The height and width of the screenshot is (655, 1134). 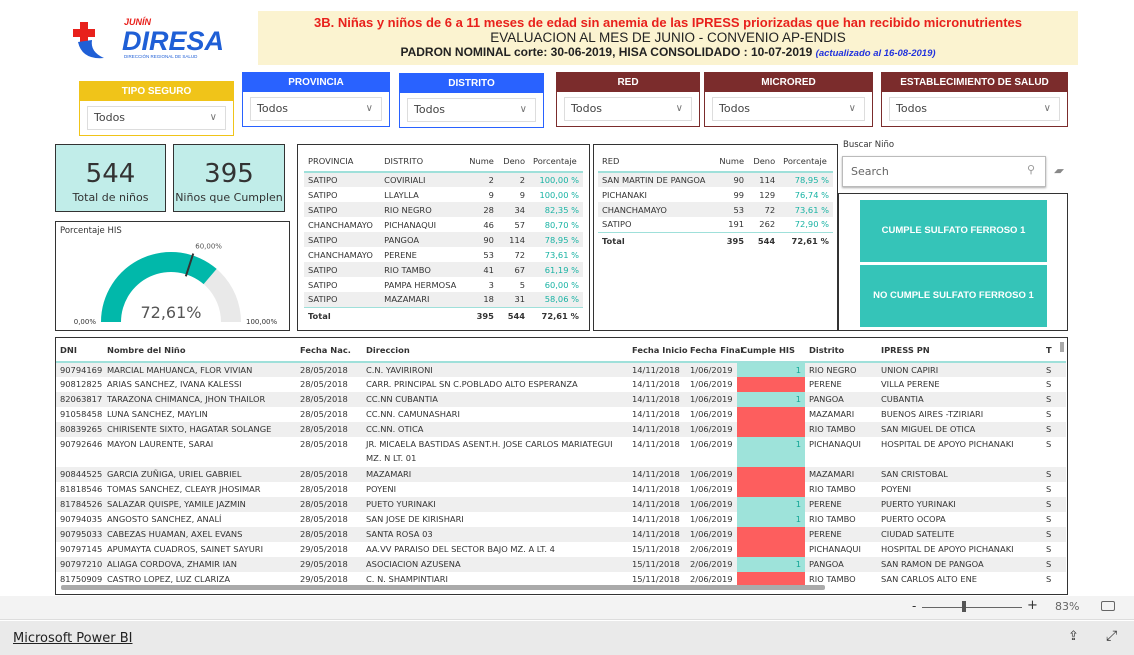 What do you see at coordinates (656, 414) in the screenshot?
I see `table-cell: 14/11/2018` at bounding box center [656, 414].